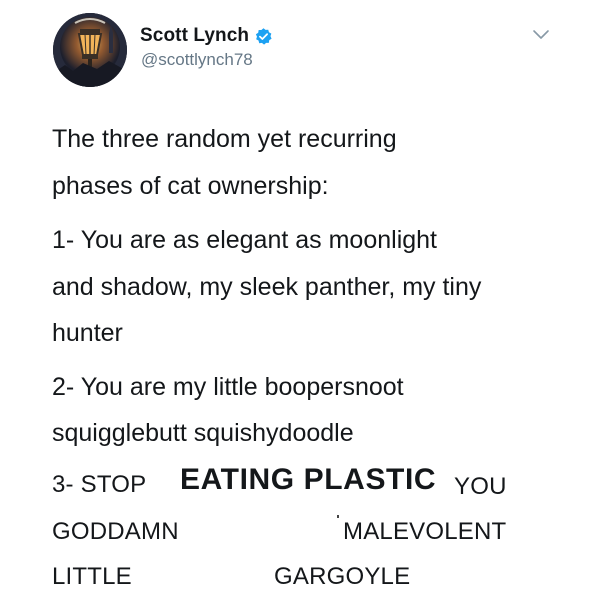 This screenshot has width=600, height=600. Describe the element at coordinates (92, 576) in the screenshot. I see `phase3-little-text: LITTLE` at that location.